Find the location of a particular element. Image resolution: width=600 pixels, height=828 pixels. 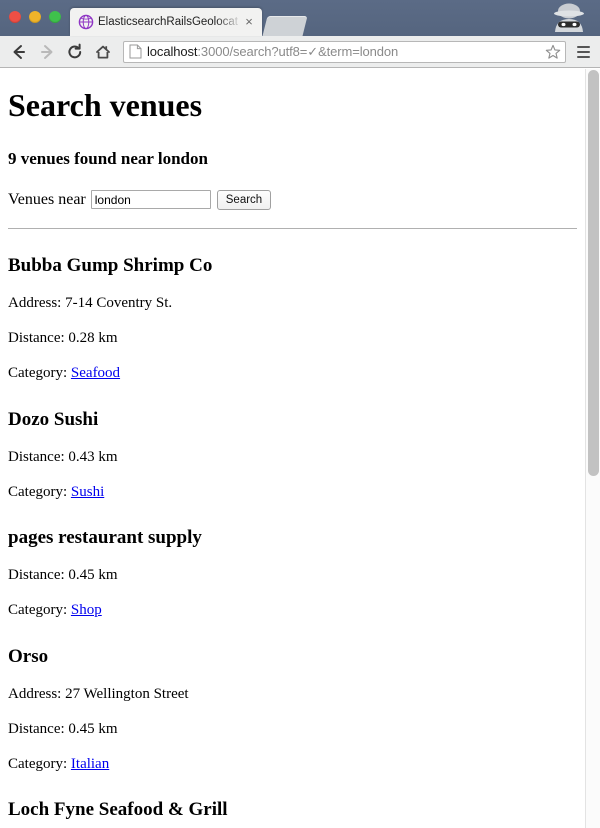

tab-elasticsearchrailsgeolocation: ElasticsearchRailsGeolocat × is located at coordinates (166, 22).